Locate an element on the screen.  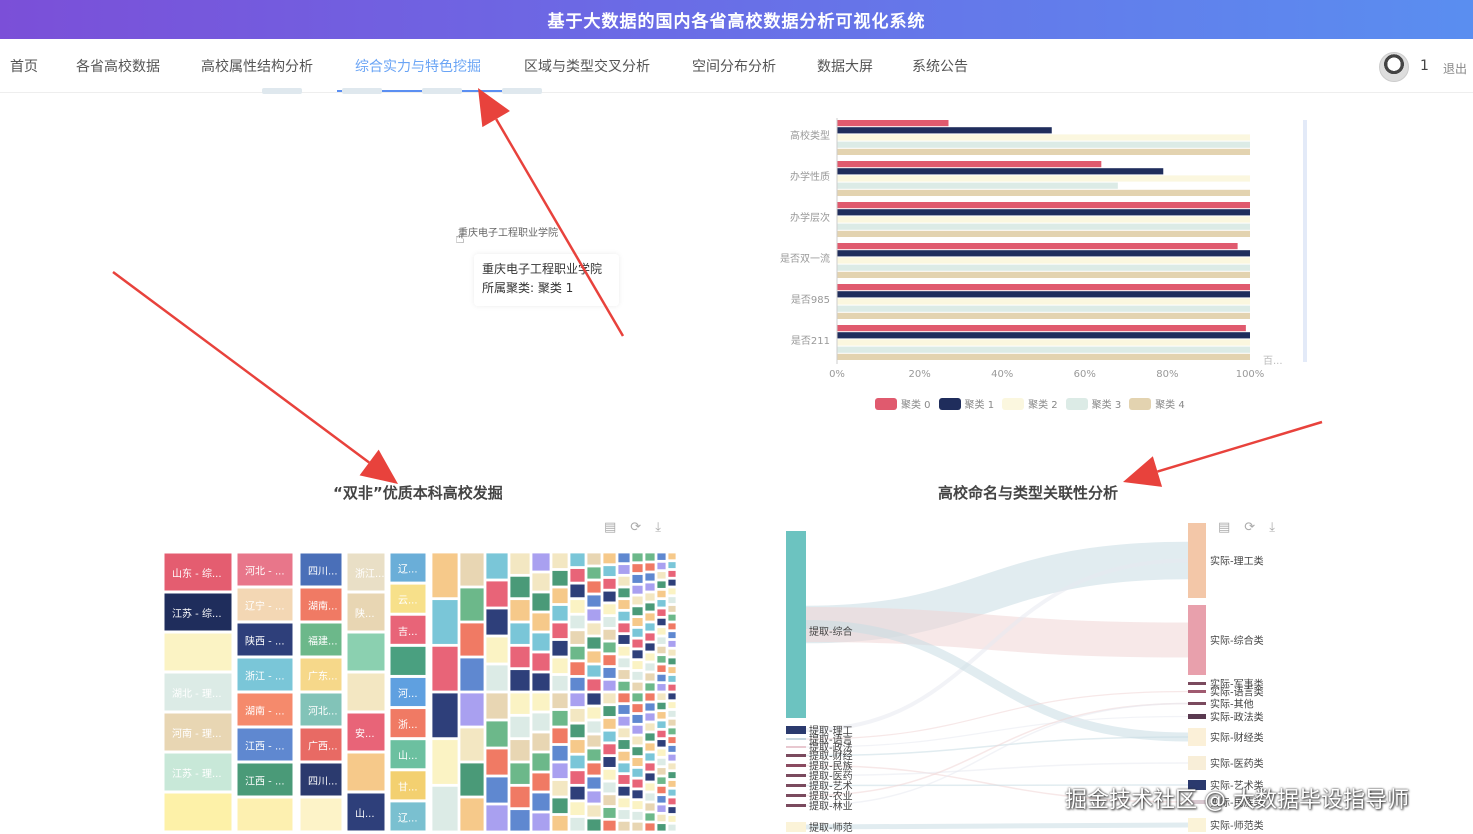
logout-link: 退出 is located at coordinates (1455, 68).